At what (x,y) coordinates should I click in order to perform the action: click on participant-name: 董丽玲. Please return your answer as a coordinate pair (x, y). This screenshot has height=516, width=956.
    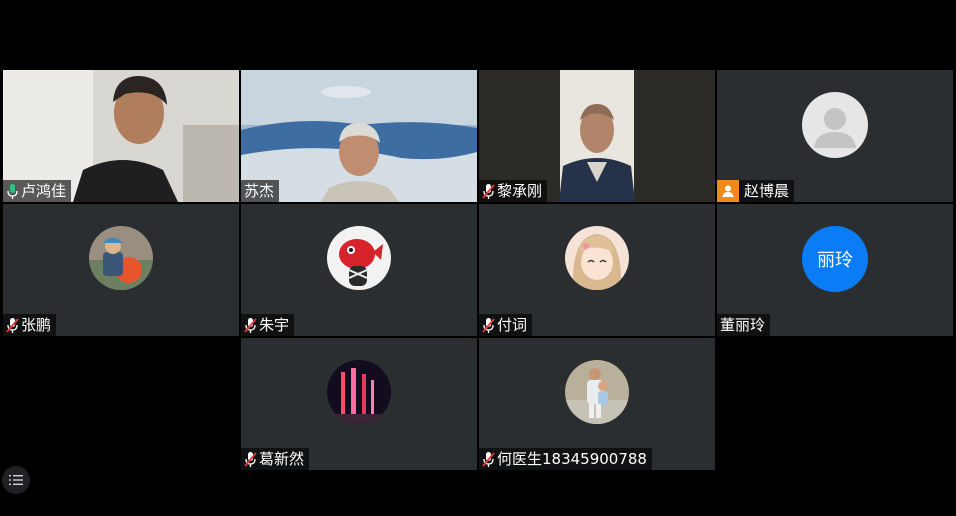
    Looking at the image, I should click on (743, 325).